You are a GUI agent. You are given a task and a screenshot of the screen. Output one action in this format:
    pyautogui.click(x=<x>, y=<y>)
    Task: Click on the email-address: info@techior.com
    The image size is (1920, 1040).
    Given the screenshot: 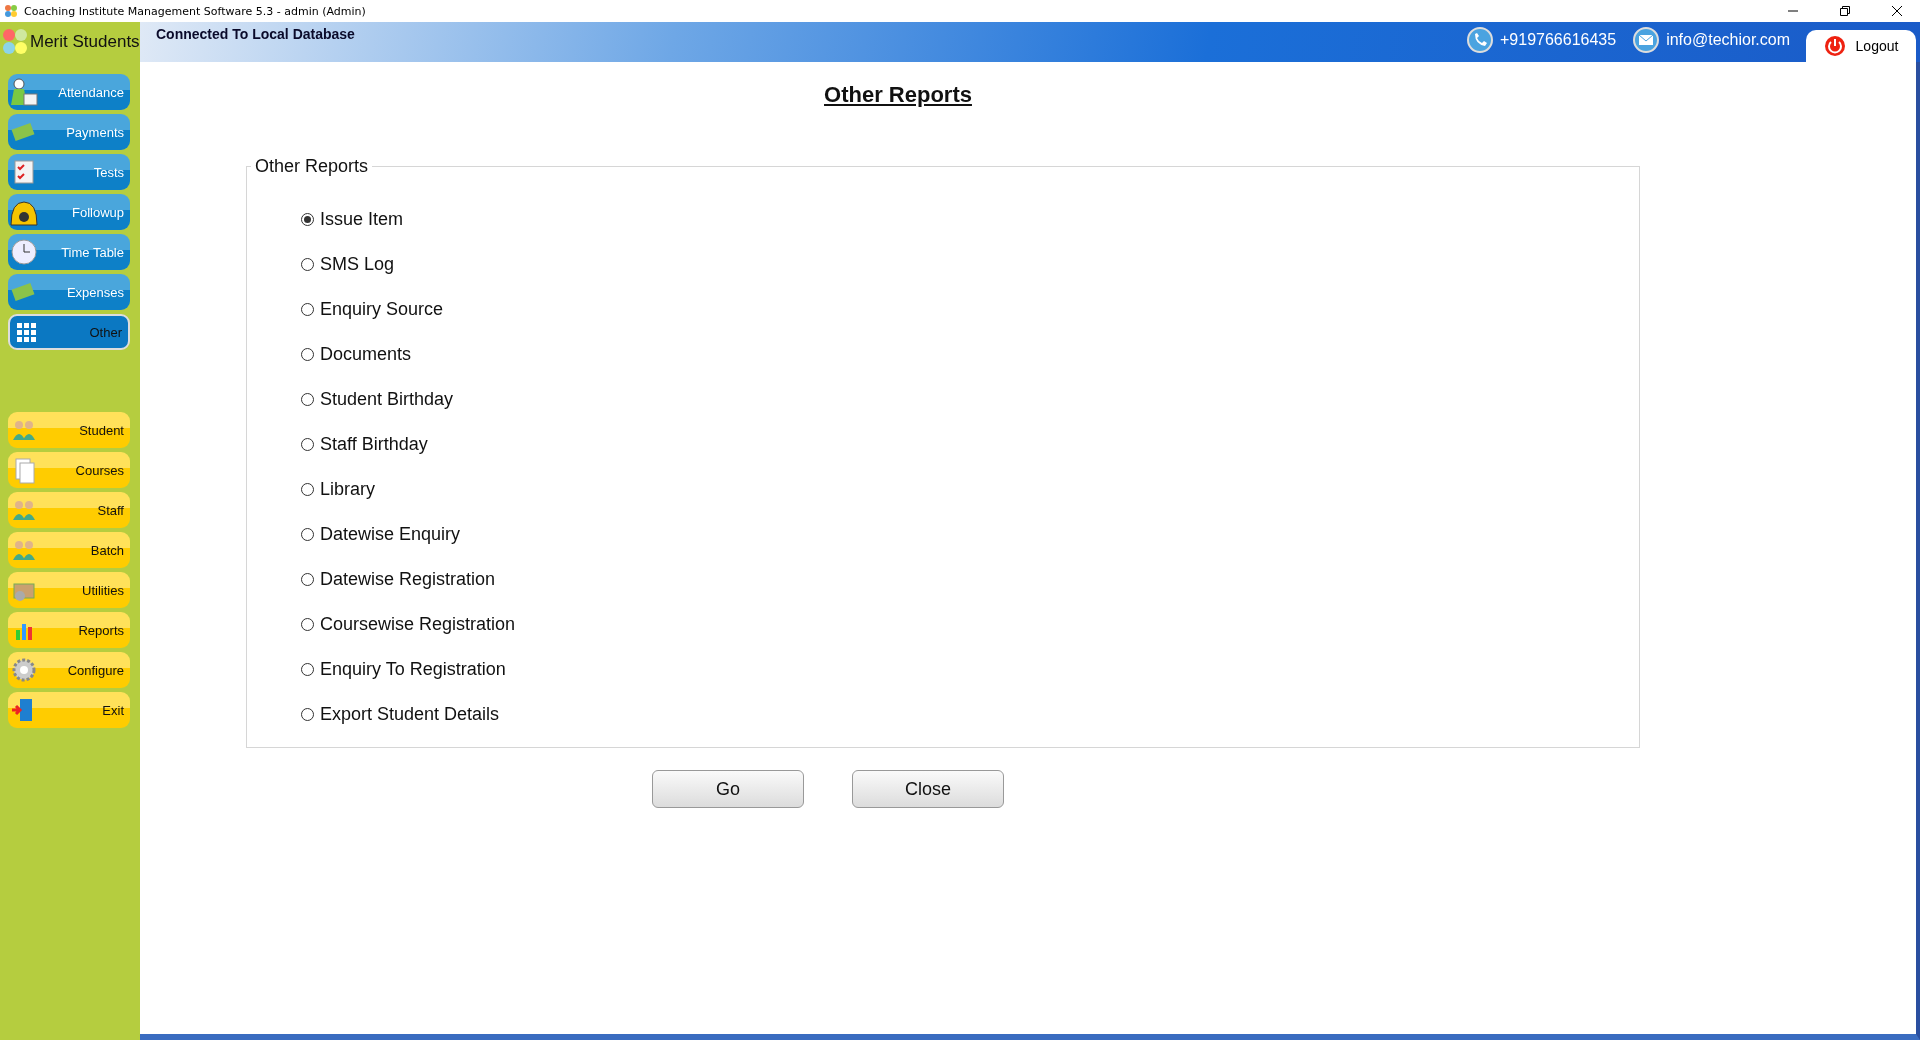 What is the action you would take?
    pyautogui.click(x=1728, y=40)
    